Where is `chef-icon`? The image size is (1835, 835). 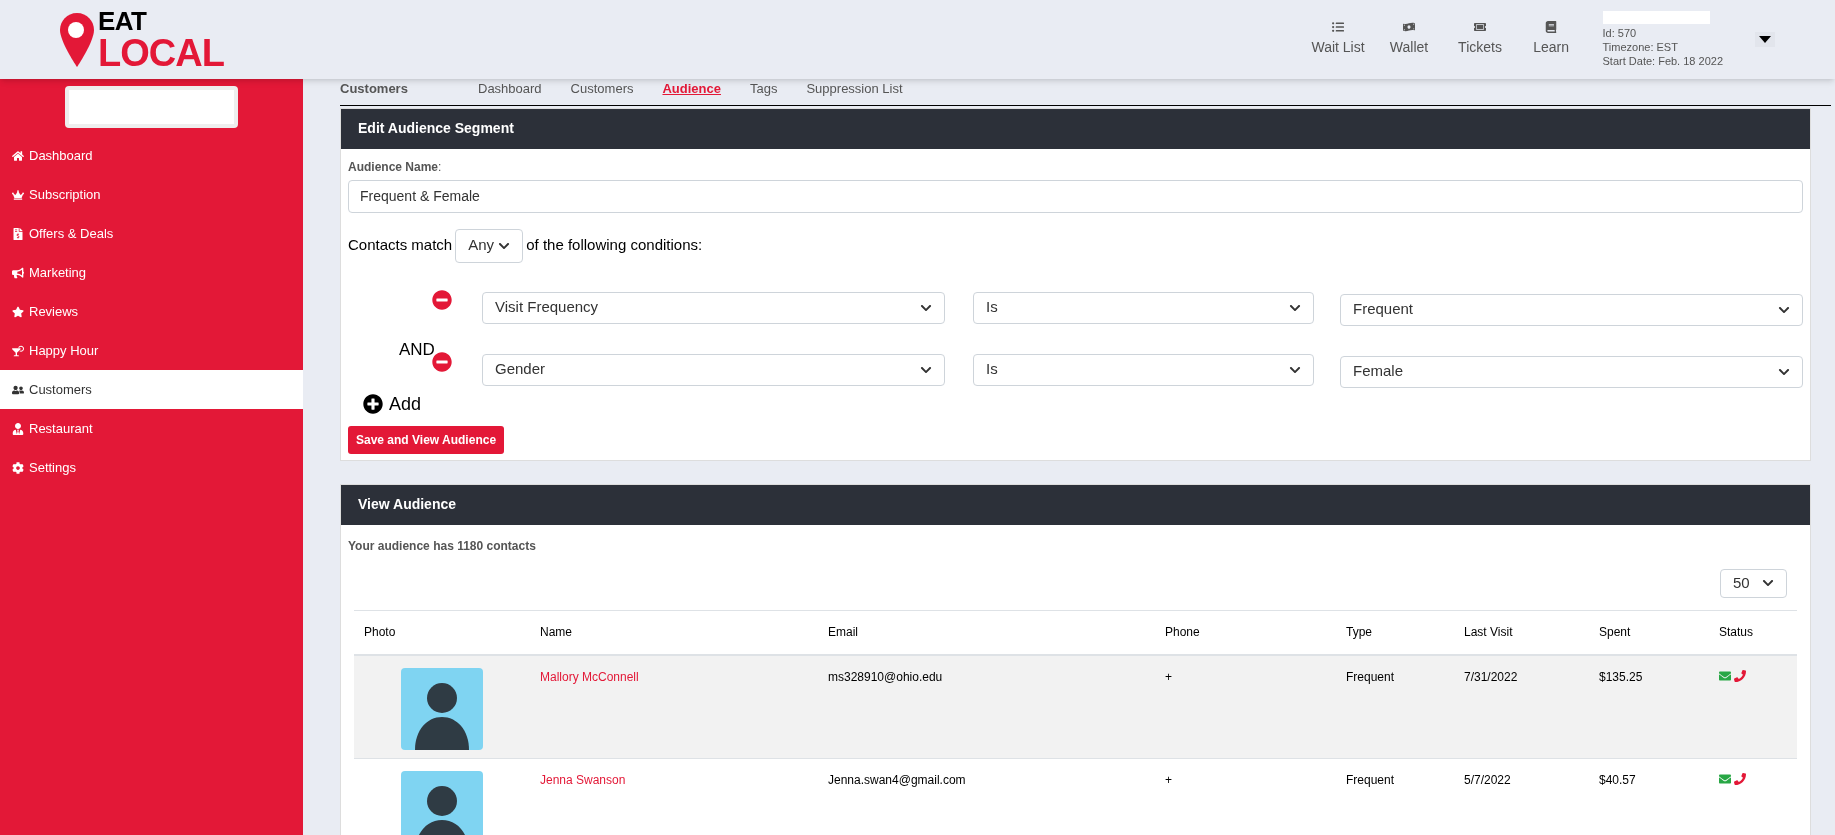
chef-icon is located at coordinates (18, 428).